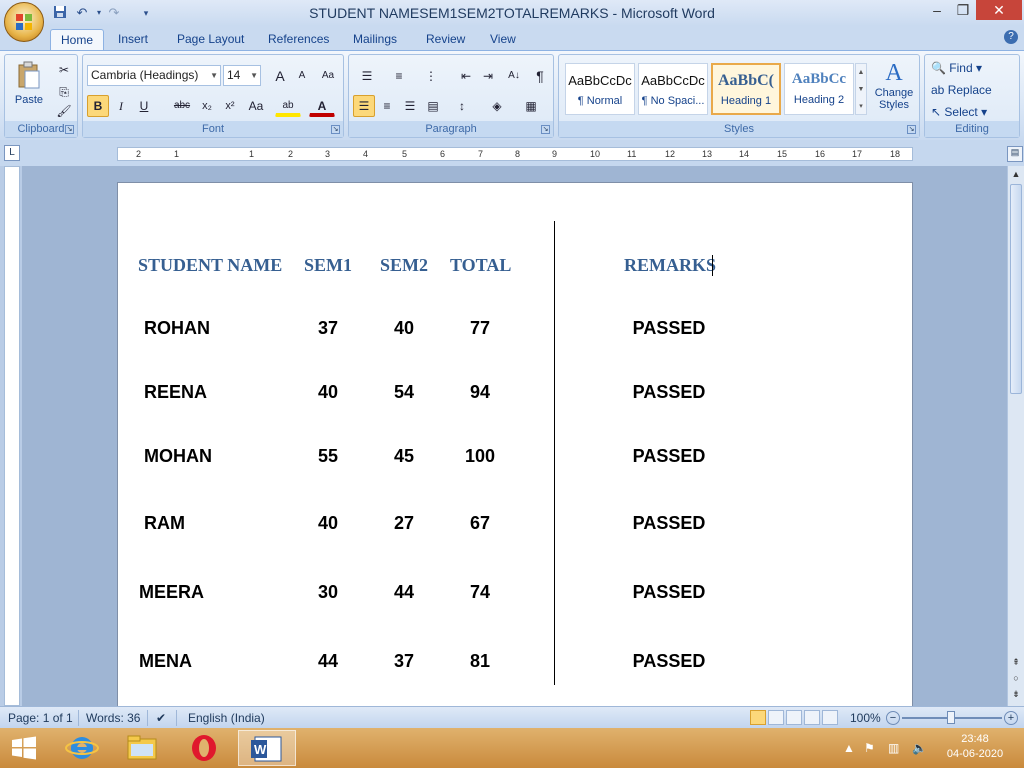  Describe the element at coordinates (819, 89) in the screenshot. I see `style-heading-2: AaBbCc Heading 2` at that location.